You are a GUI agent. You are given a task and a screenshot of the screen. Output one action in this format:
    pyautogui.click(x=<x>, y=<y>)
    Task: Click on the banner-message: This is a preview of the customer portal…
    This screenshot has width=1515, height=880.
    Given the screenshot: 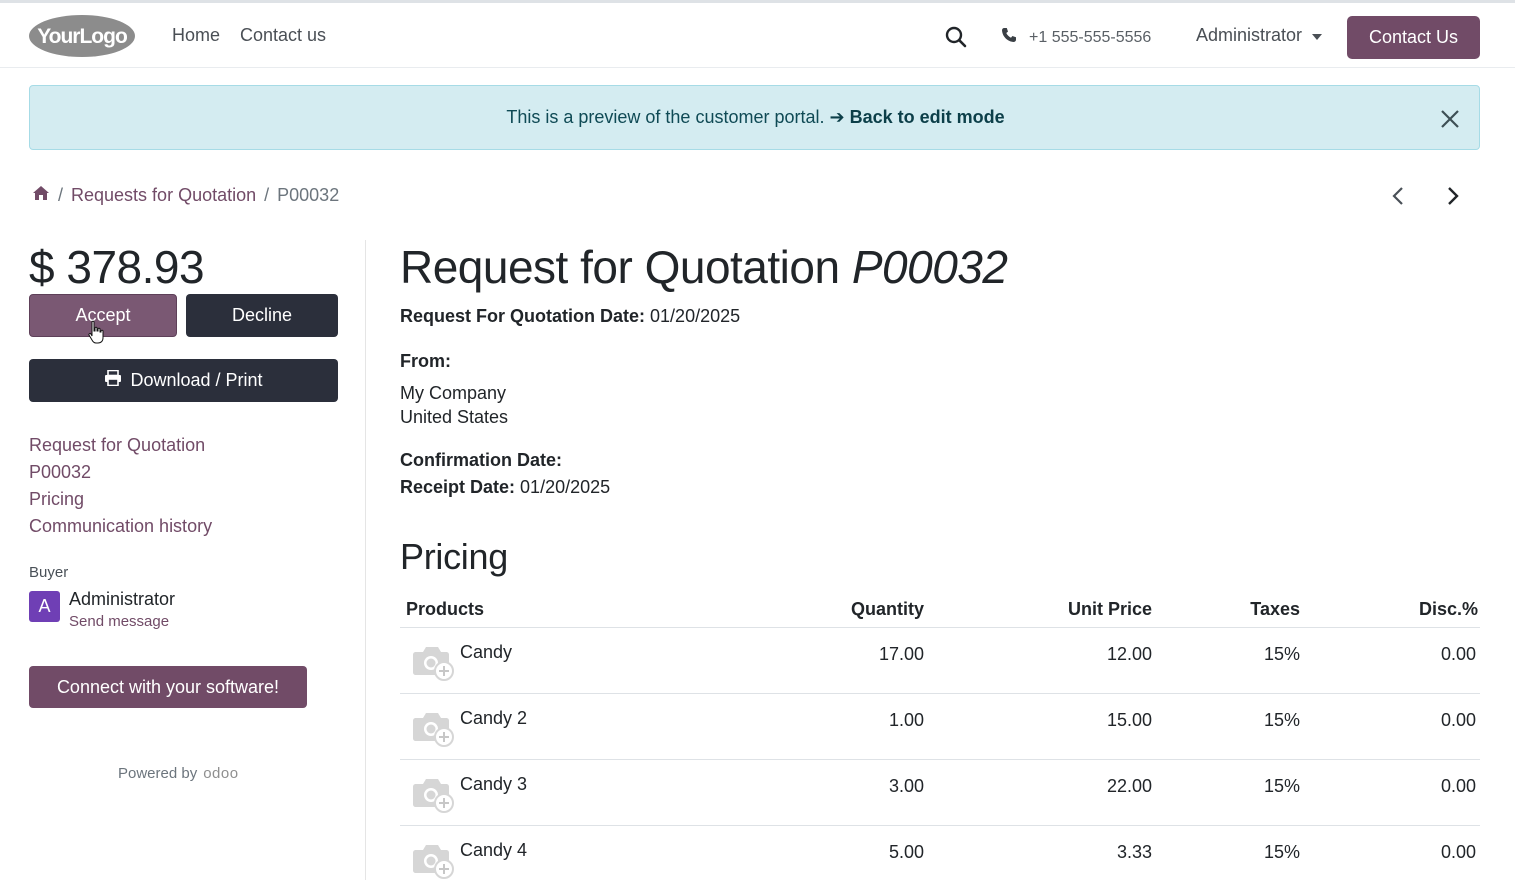 What is the action you would take?
    pyautogui.click(x=755, y=117)
    